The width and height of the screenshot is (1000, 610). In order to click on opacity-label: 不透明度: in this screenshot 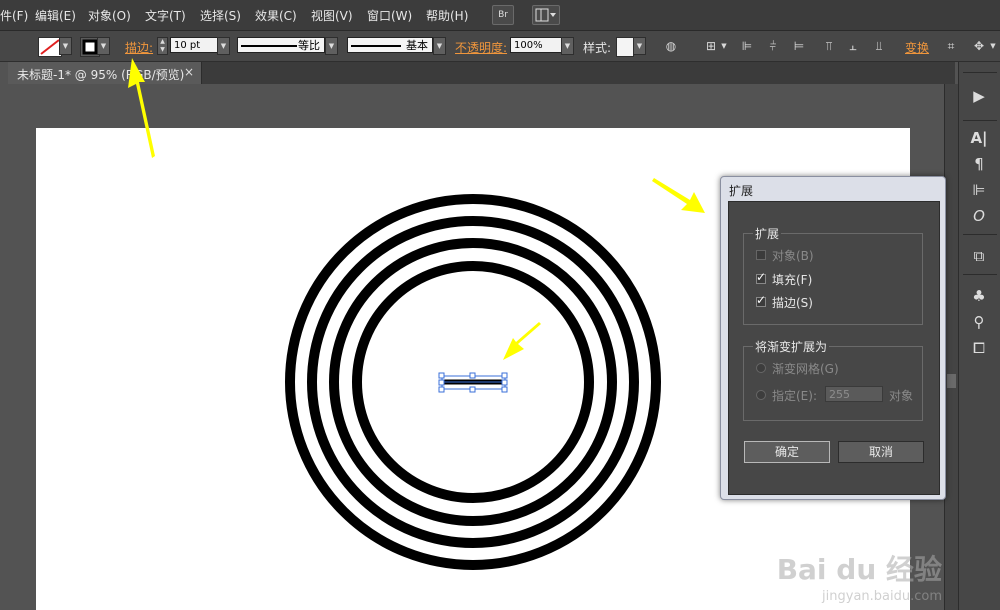, I will do `click(481, 47)`.